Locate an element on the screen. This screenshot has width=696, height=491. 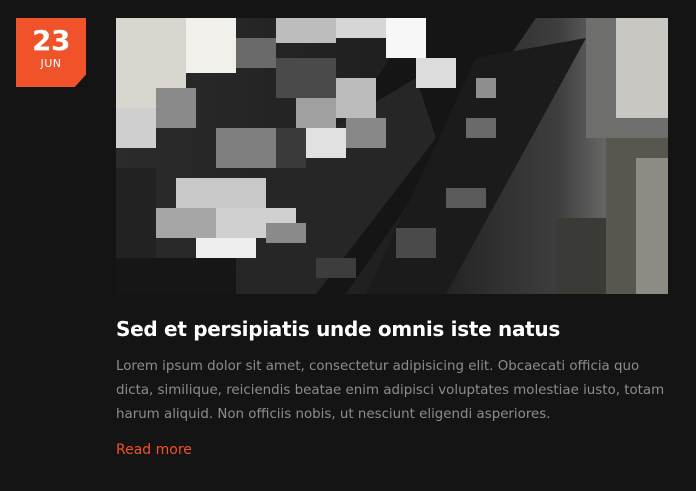
read-more-link: Read more is located at coordinates (154, 450).